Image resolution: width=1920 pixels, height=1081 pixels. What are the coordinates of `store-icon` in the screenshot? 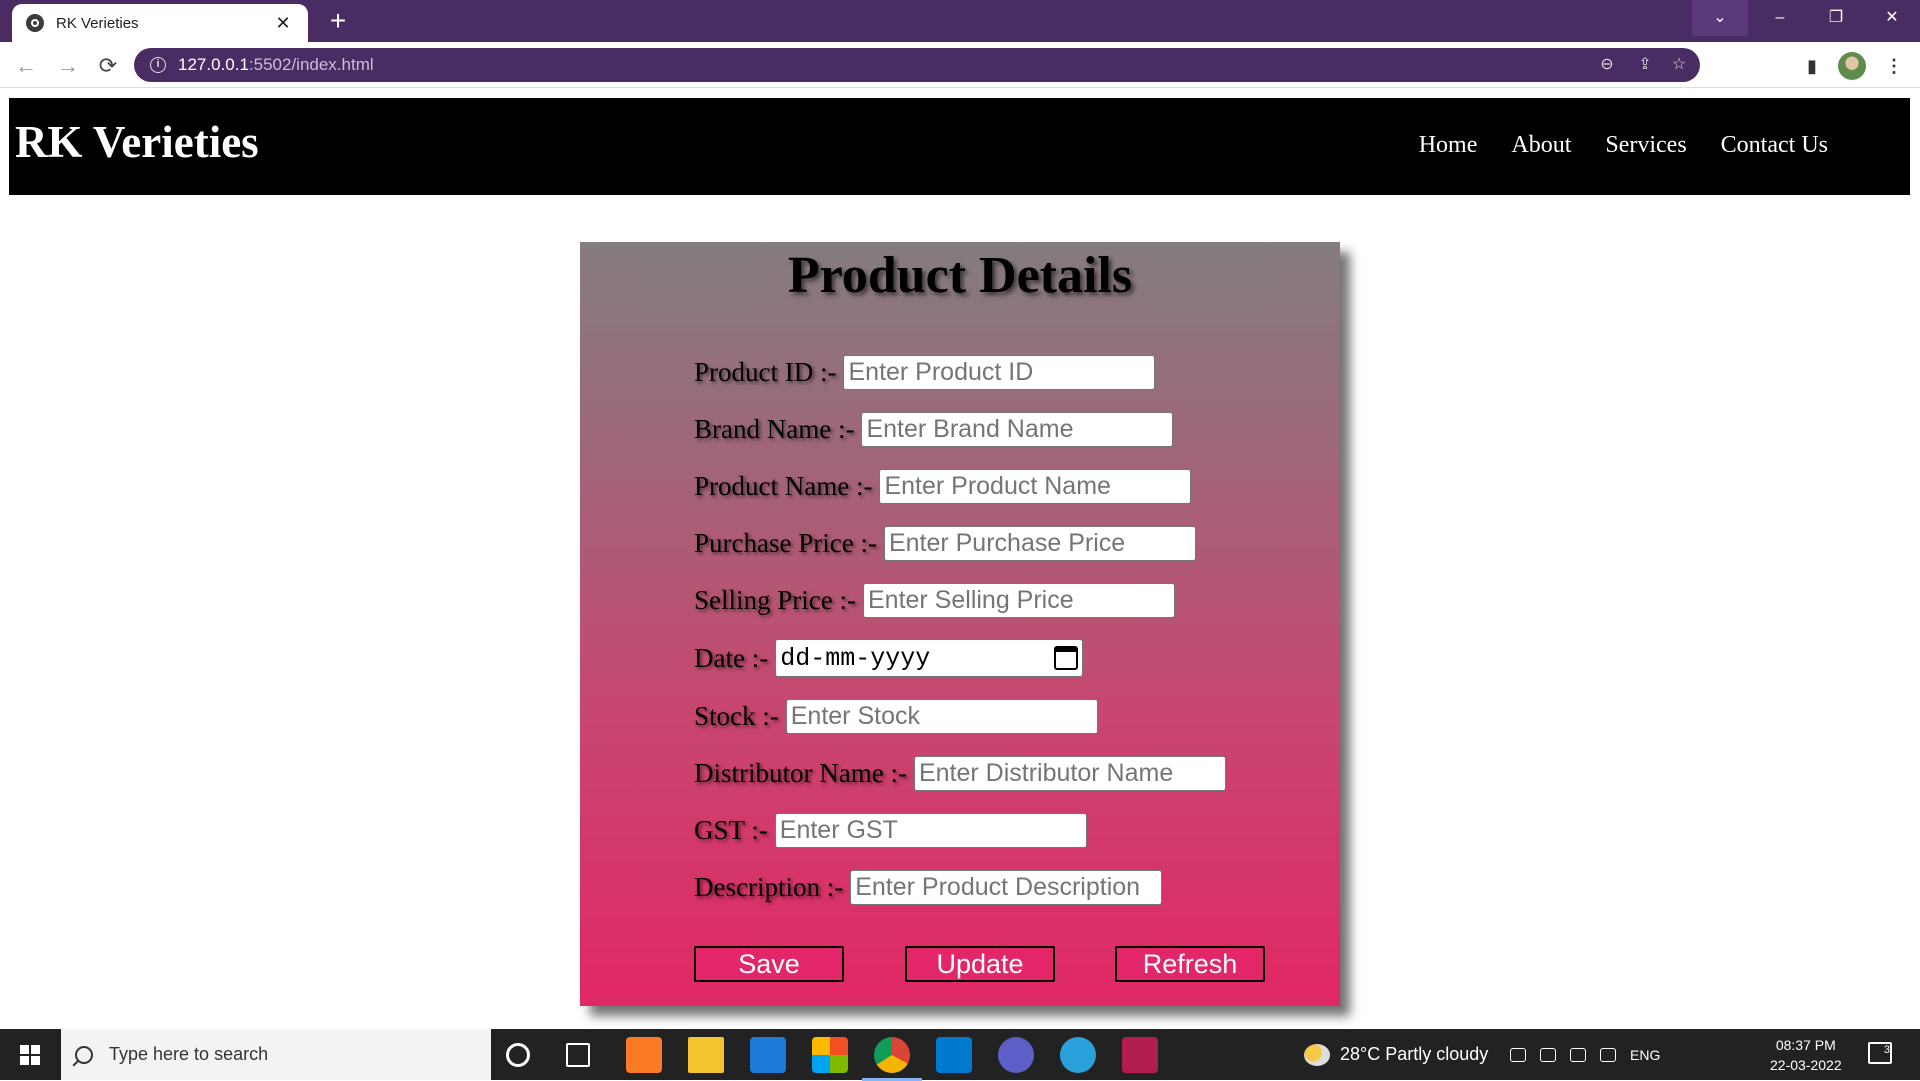 It's located at (830, 1055).